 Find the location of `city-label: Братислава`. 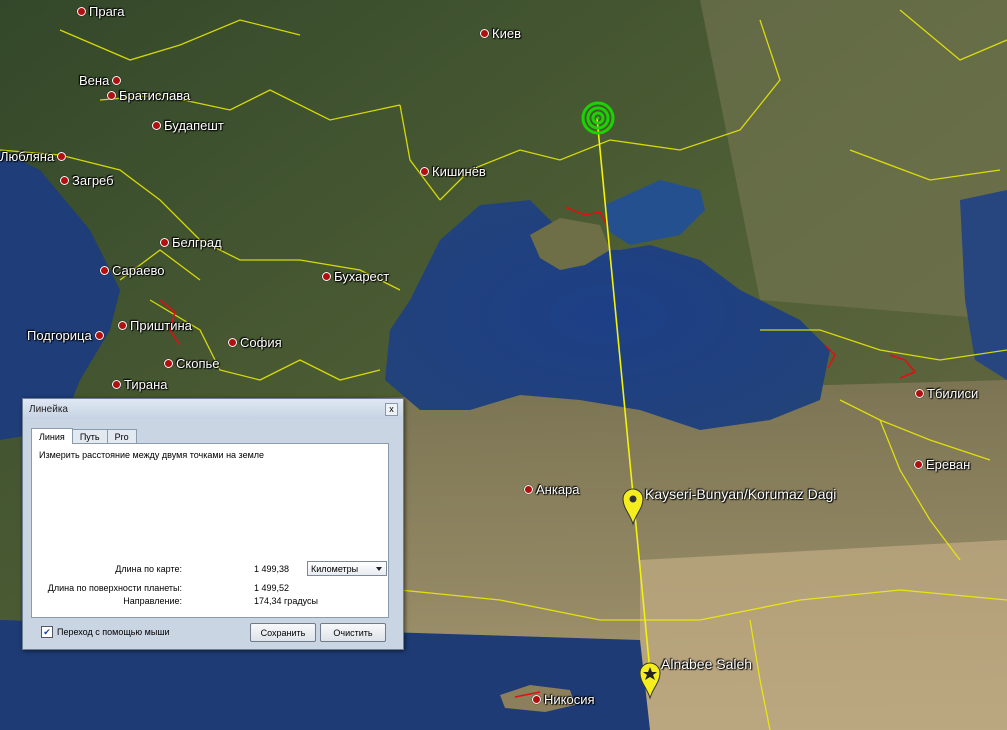

city-label: Братислава is located at coordinates (148, 95).